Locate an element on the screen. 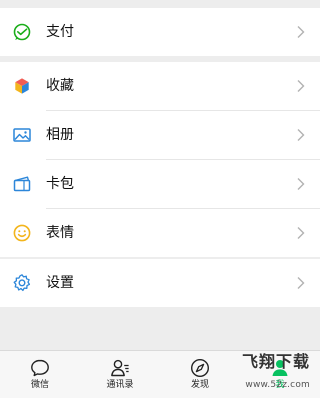  tab-chats: 微信 is located at coordinates (40, 374).